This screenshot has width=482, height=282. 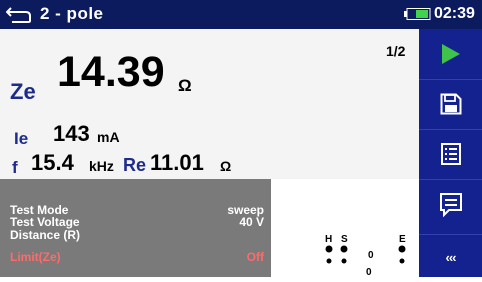 What do you see at coordinates (402, 239) in the screenshot?
I see `e-terminal-label: E` at bounding box center [402, 239].